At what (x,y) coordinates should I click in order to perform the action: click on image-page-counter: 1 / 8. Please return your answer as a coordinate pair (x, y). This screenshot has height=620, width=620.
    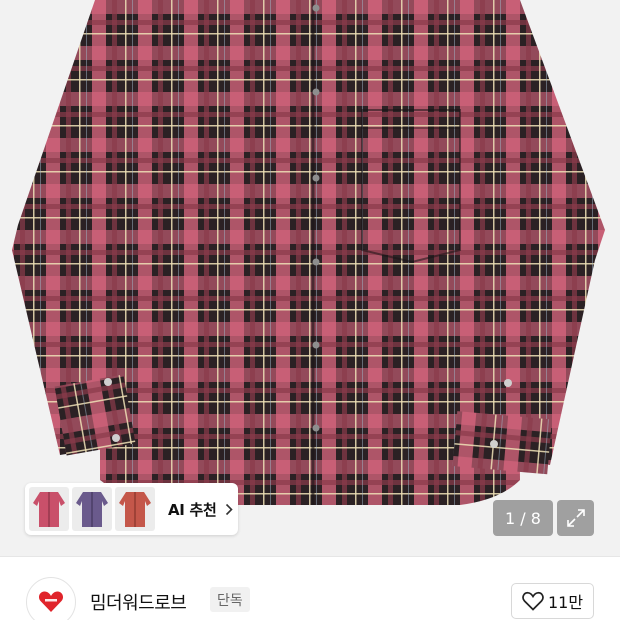
    Looking at the image, I should click on (523, 518).